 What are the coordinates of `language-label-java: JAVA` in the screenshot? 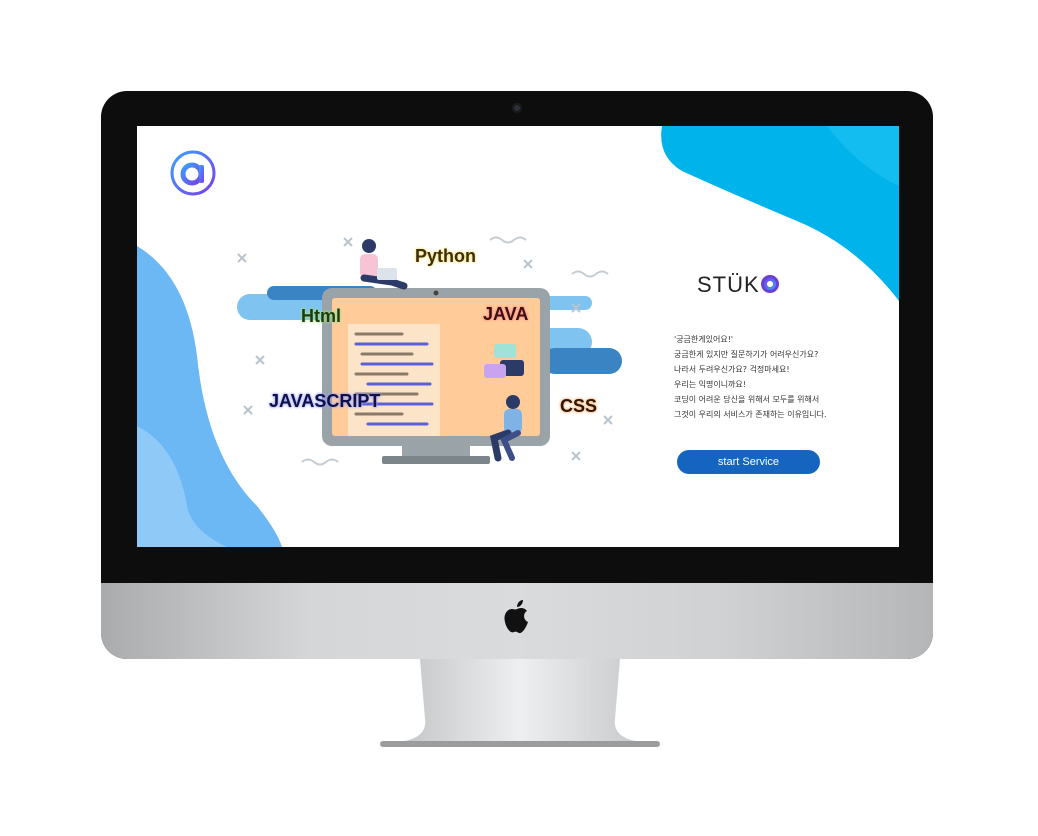 It's located at (506, 314).